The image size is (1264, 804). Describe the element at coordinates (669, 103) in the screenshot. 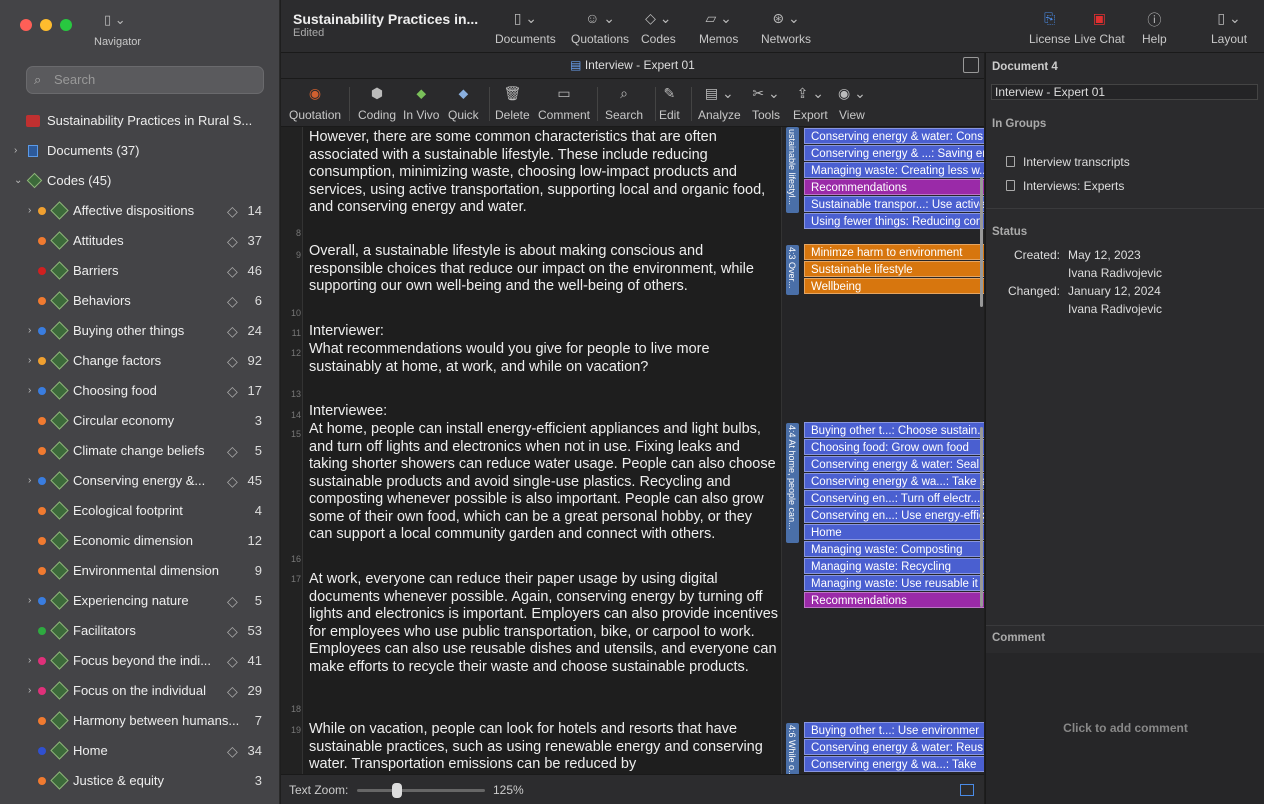

I see `toolbar-edit-button: ✎ Edit` at that location.